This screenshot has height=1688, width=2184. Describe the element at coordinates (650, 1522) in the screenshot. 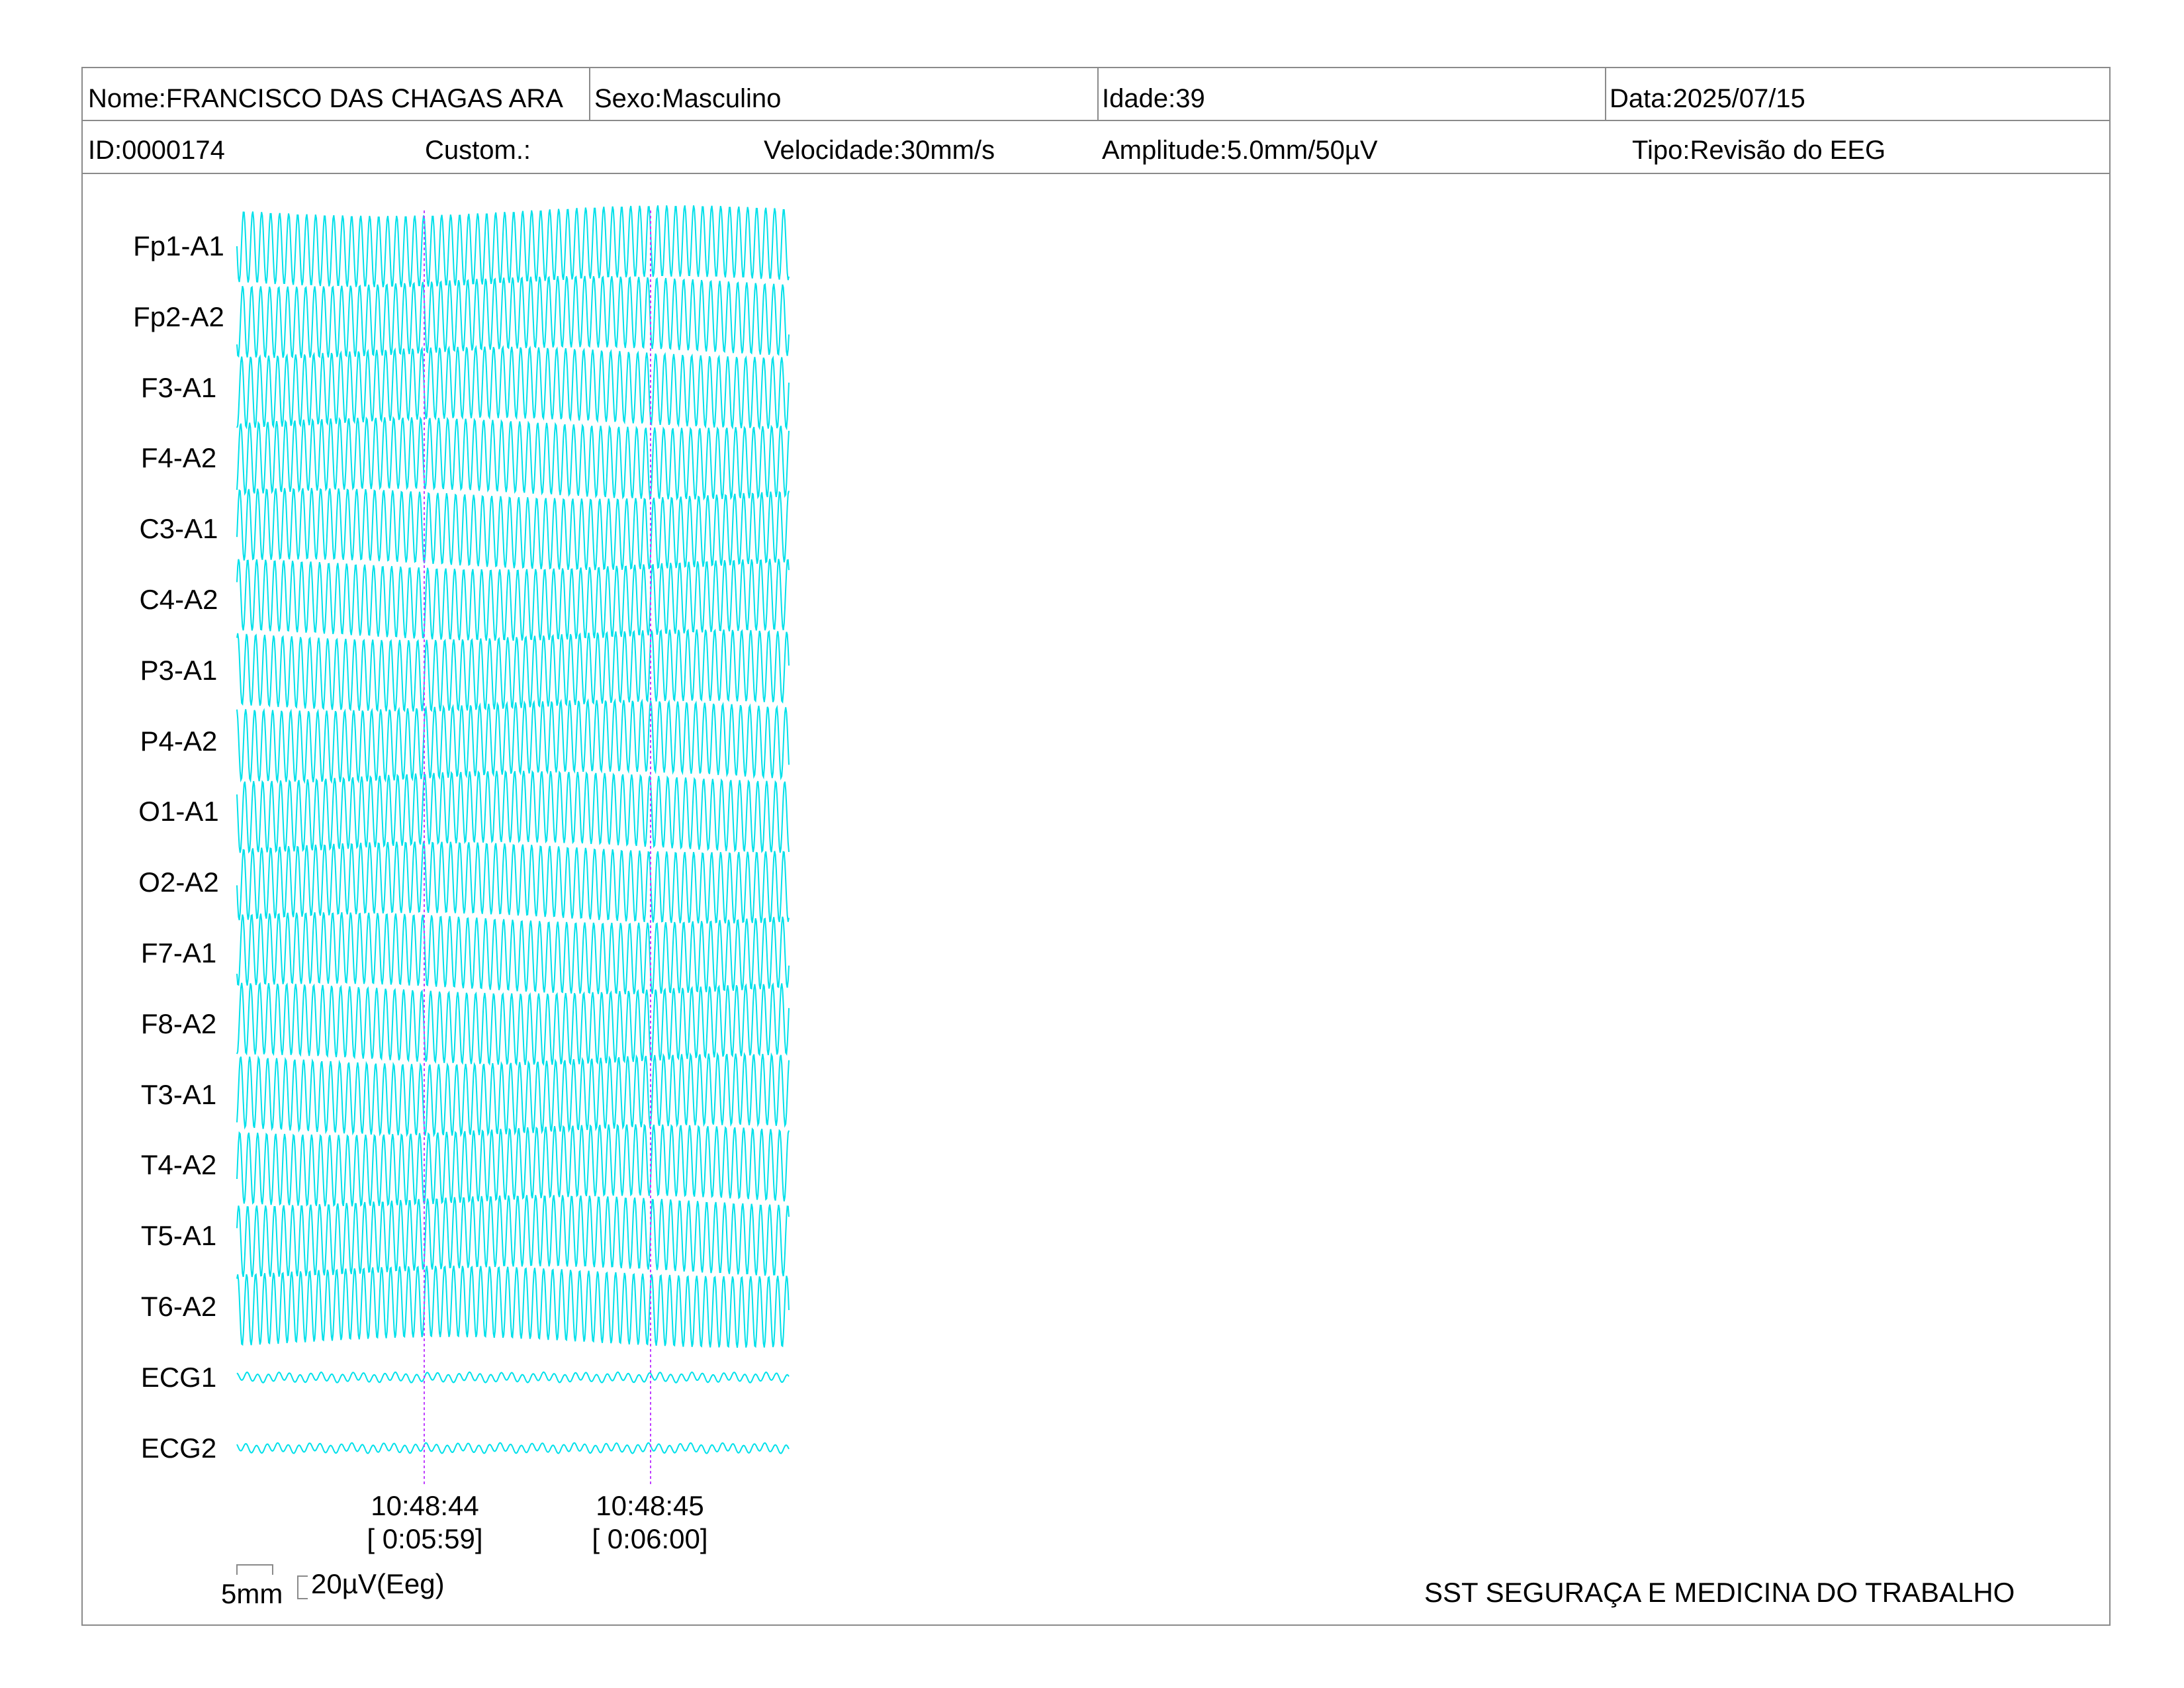

I see `time-marker-label: 10:48:45 [ 0:06:00]` at that location.